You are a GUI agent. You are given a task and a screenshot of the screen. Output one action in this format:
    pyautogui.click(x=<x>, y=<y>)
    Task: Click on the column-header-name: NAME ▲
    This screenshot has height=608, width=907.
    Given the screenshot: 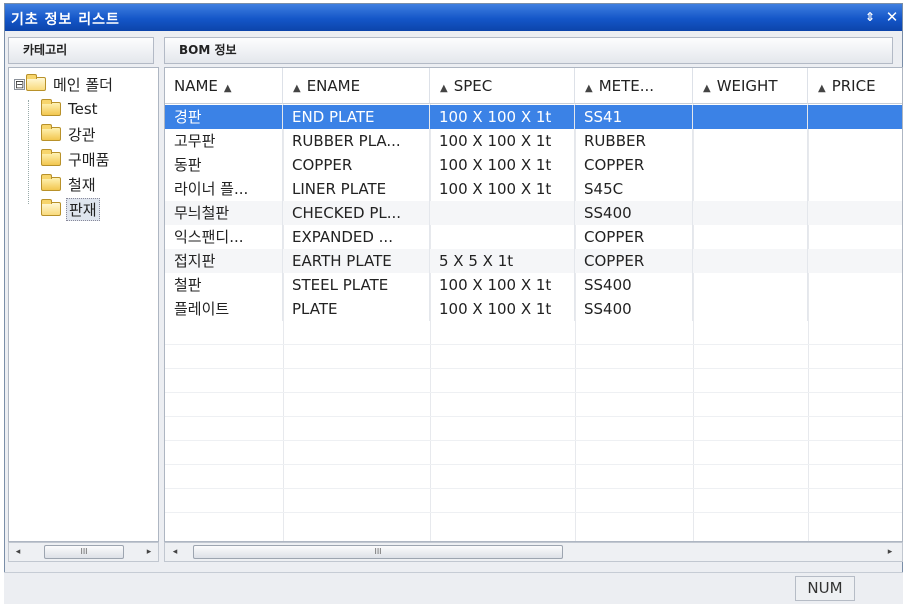 What is the action you would take?
    pyautogui.click(x=224, y=86)
    